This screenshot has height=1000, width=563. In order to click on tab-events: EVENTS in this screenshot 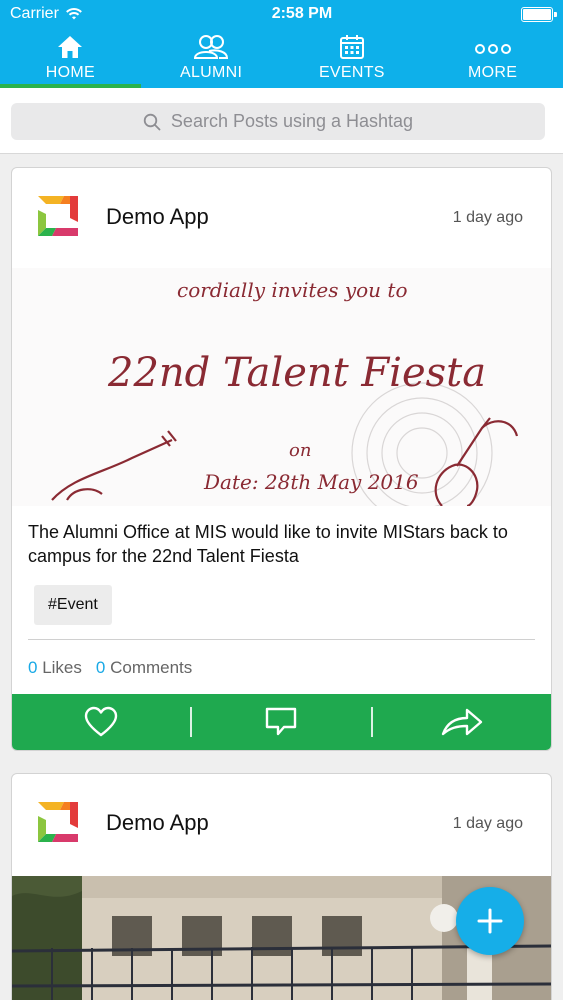, I will do `click(352, 58)`.